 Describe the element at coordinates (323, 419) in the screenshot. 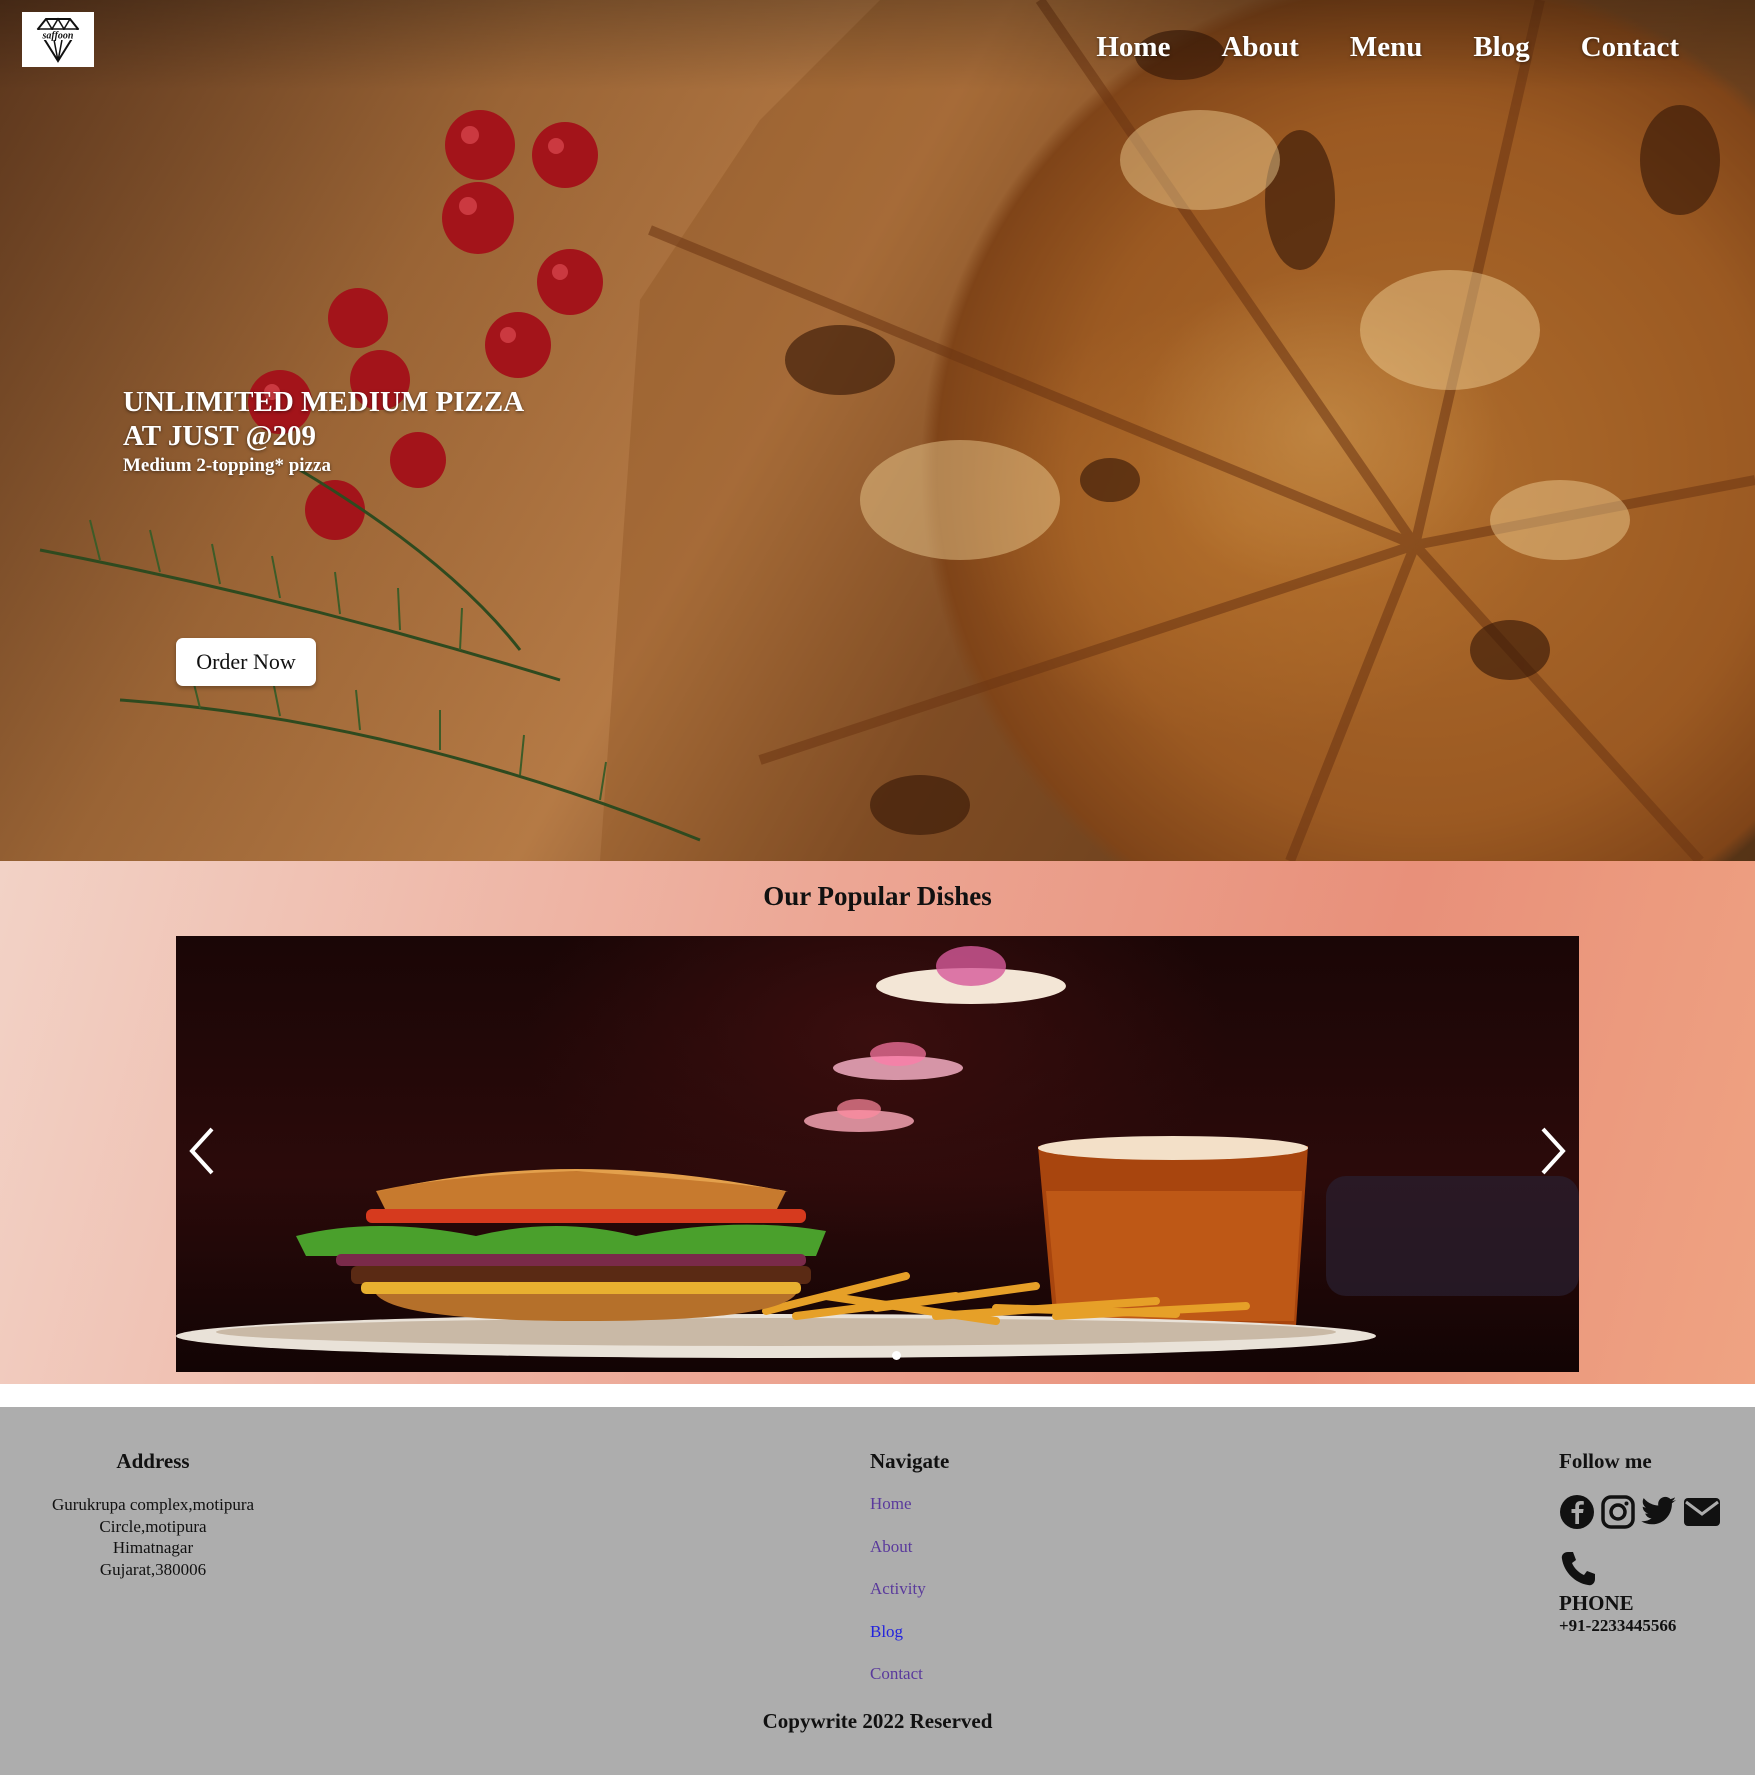

I see `promo-title: UNLIMITED MEDIUM PIZZA AT JUST @209` at that location.